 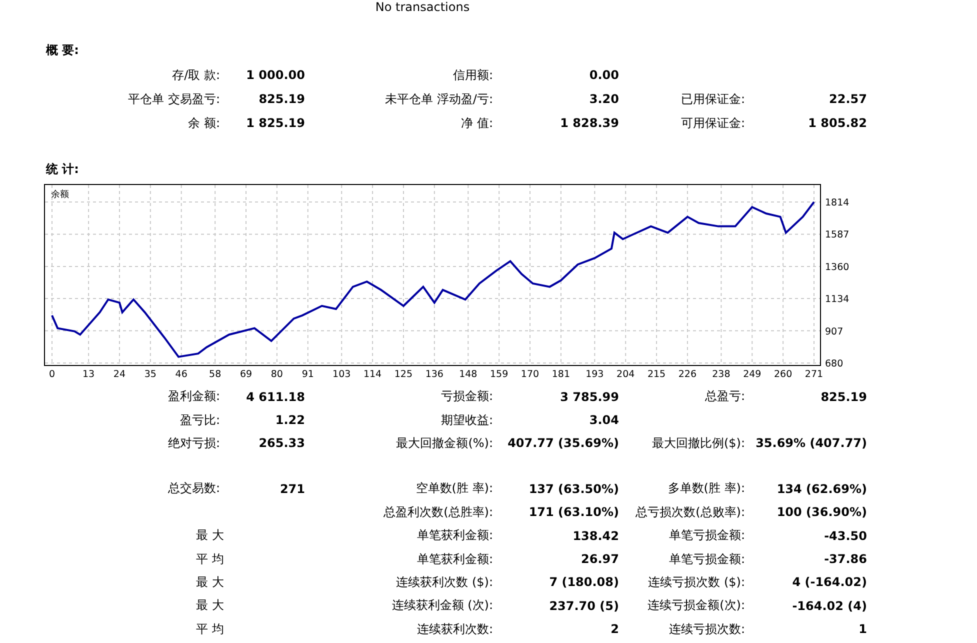 I want to click on field-value: 265.33, so click(x=281, y=443).